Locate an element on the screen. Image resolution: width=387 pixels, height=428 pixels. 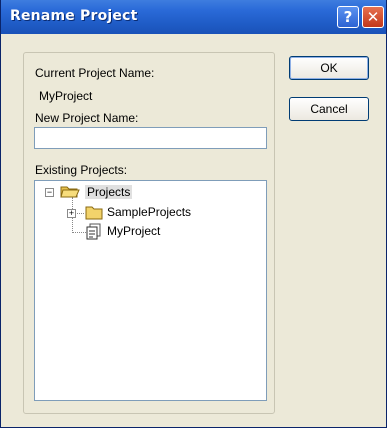
collapse-icon: − is located at coordinates (49, 192).